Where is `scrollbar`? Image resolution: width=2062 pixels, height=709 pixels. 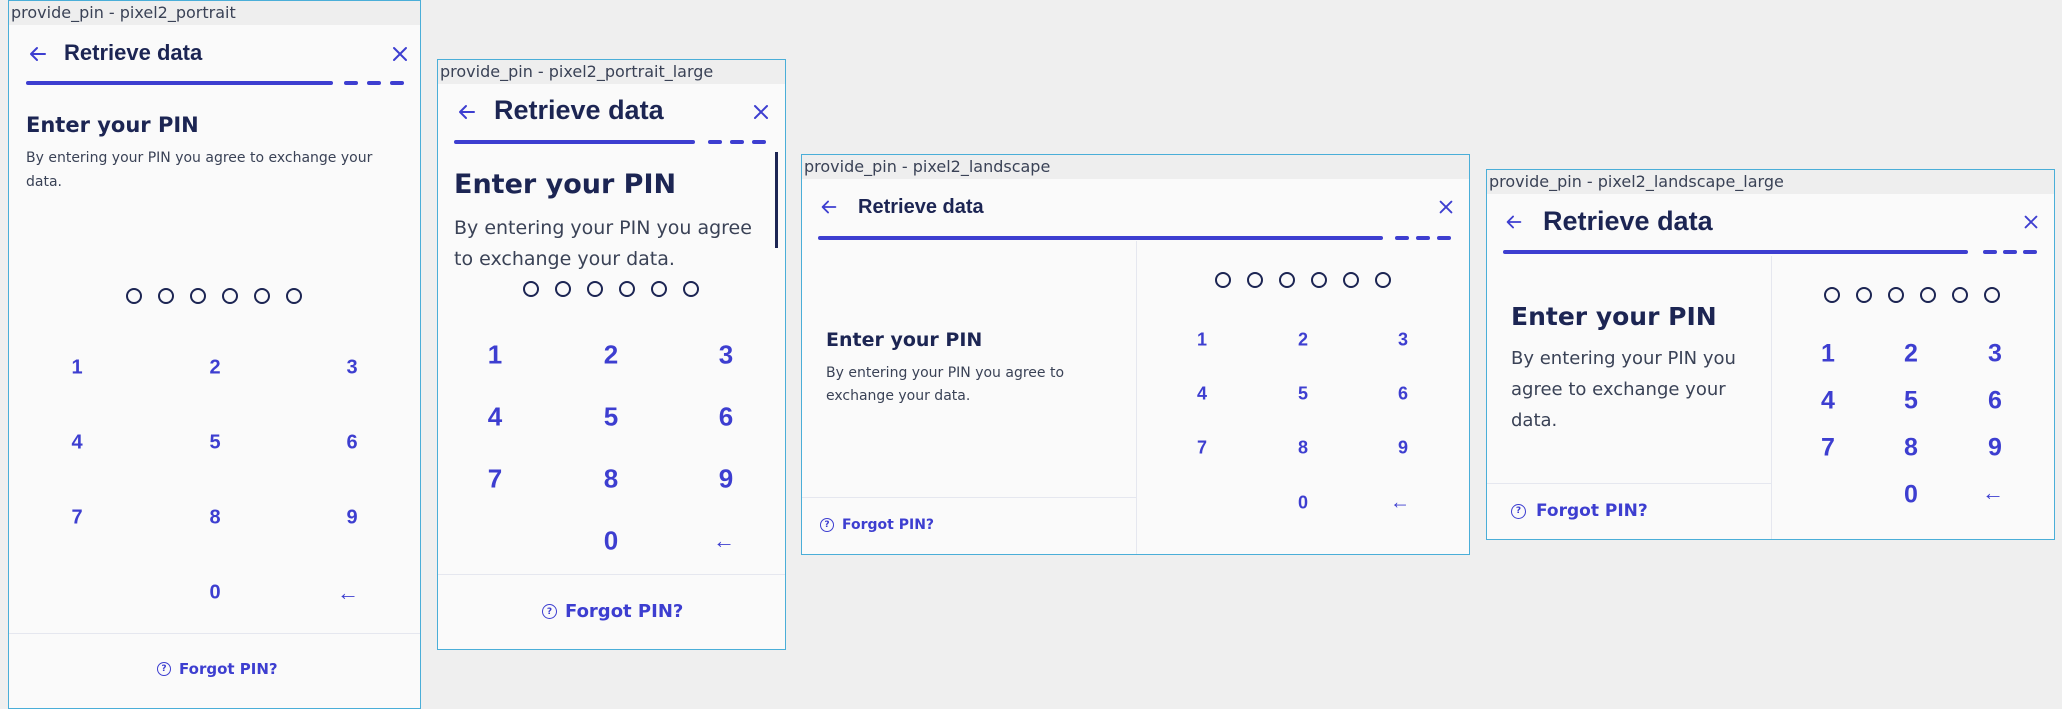 scrollbar is located at coordinates (776, 200).